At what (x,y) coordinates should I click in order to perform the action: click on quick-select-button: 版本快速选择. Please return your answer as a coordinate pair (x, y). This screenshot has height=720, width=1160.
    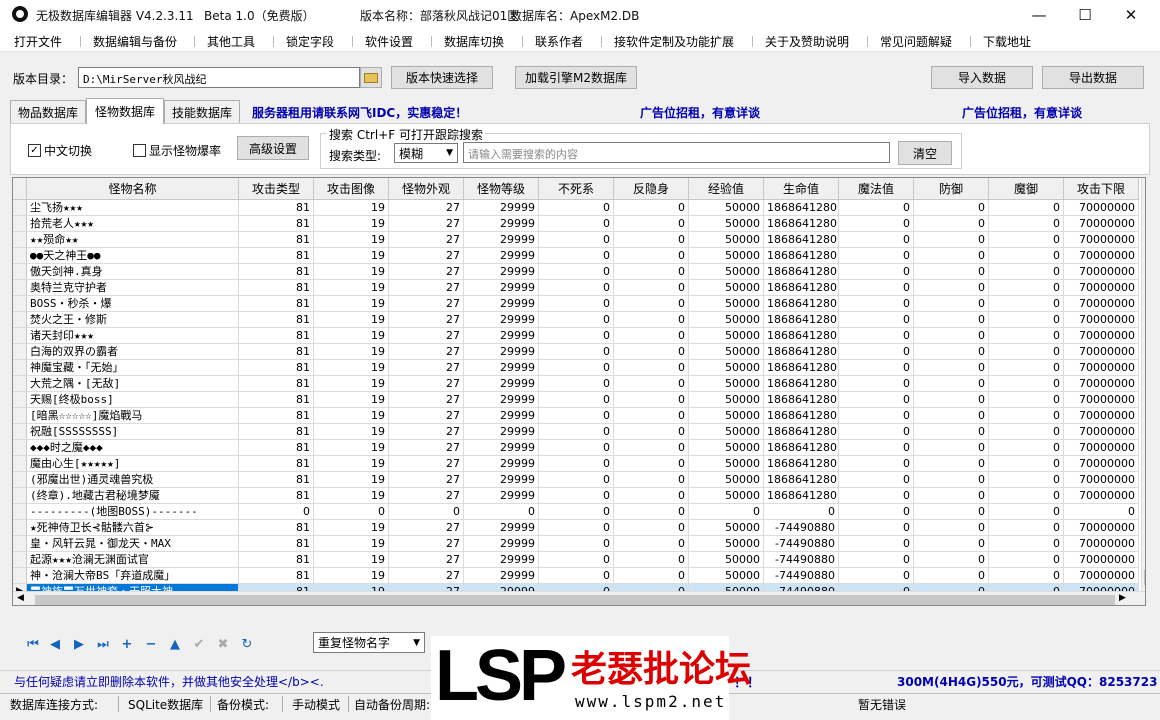
    Looking at the image, I should click on (442, 77).